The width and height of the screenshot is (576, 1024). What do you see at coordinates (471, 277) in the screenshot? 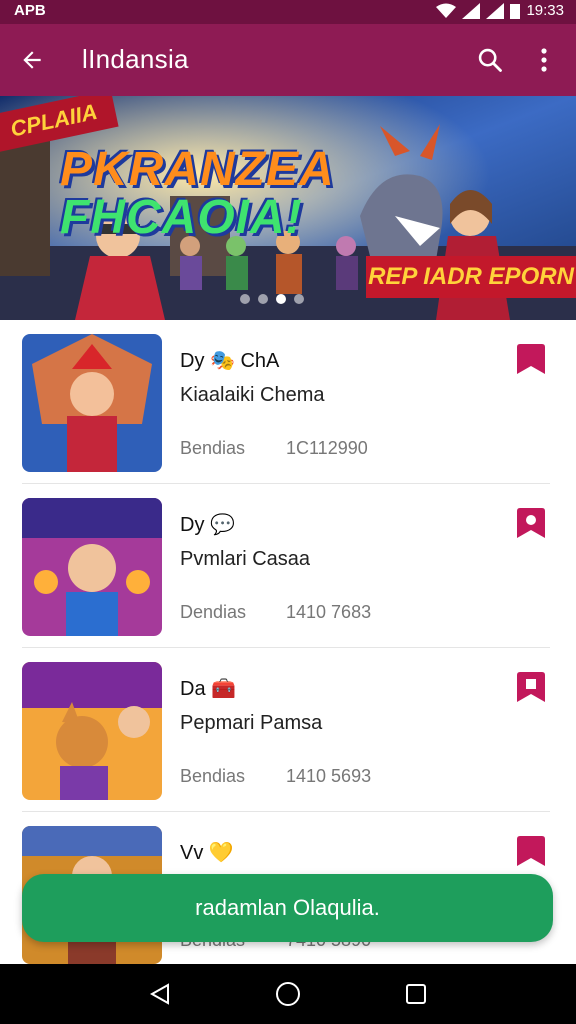
I see `banner-ribbon: REP IADR EPORN` at bounding box center [471, 277].